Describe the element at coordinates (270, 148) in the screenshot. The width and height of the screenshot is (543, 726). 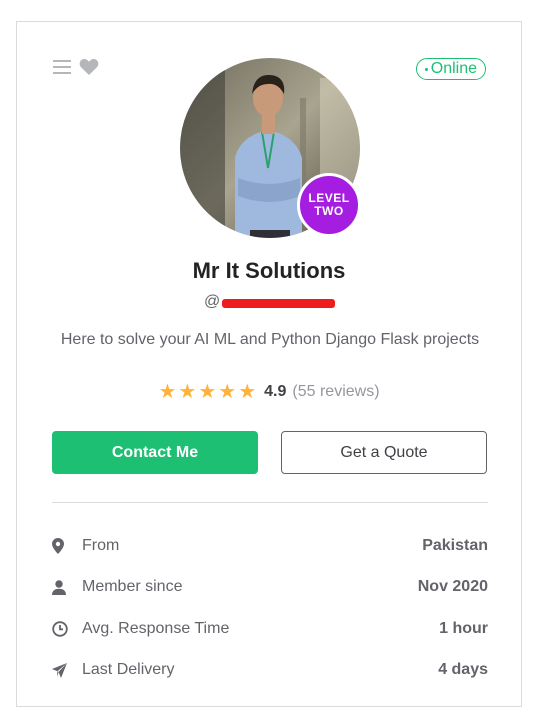
I see `avatar-container: LEVEL TWO` at that location.